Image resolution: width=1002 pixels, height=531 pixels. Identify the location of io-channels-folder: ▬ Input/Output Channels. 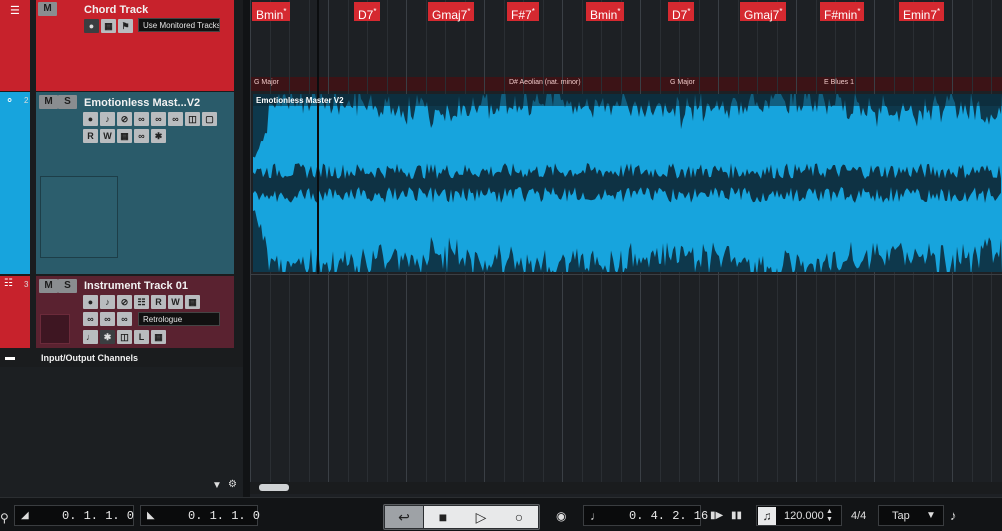
(121, 358).